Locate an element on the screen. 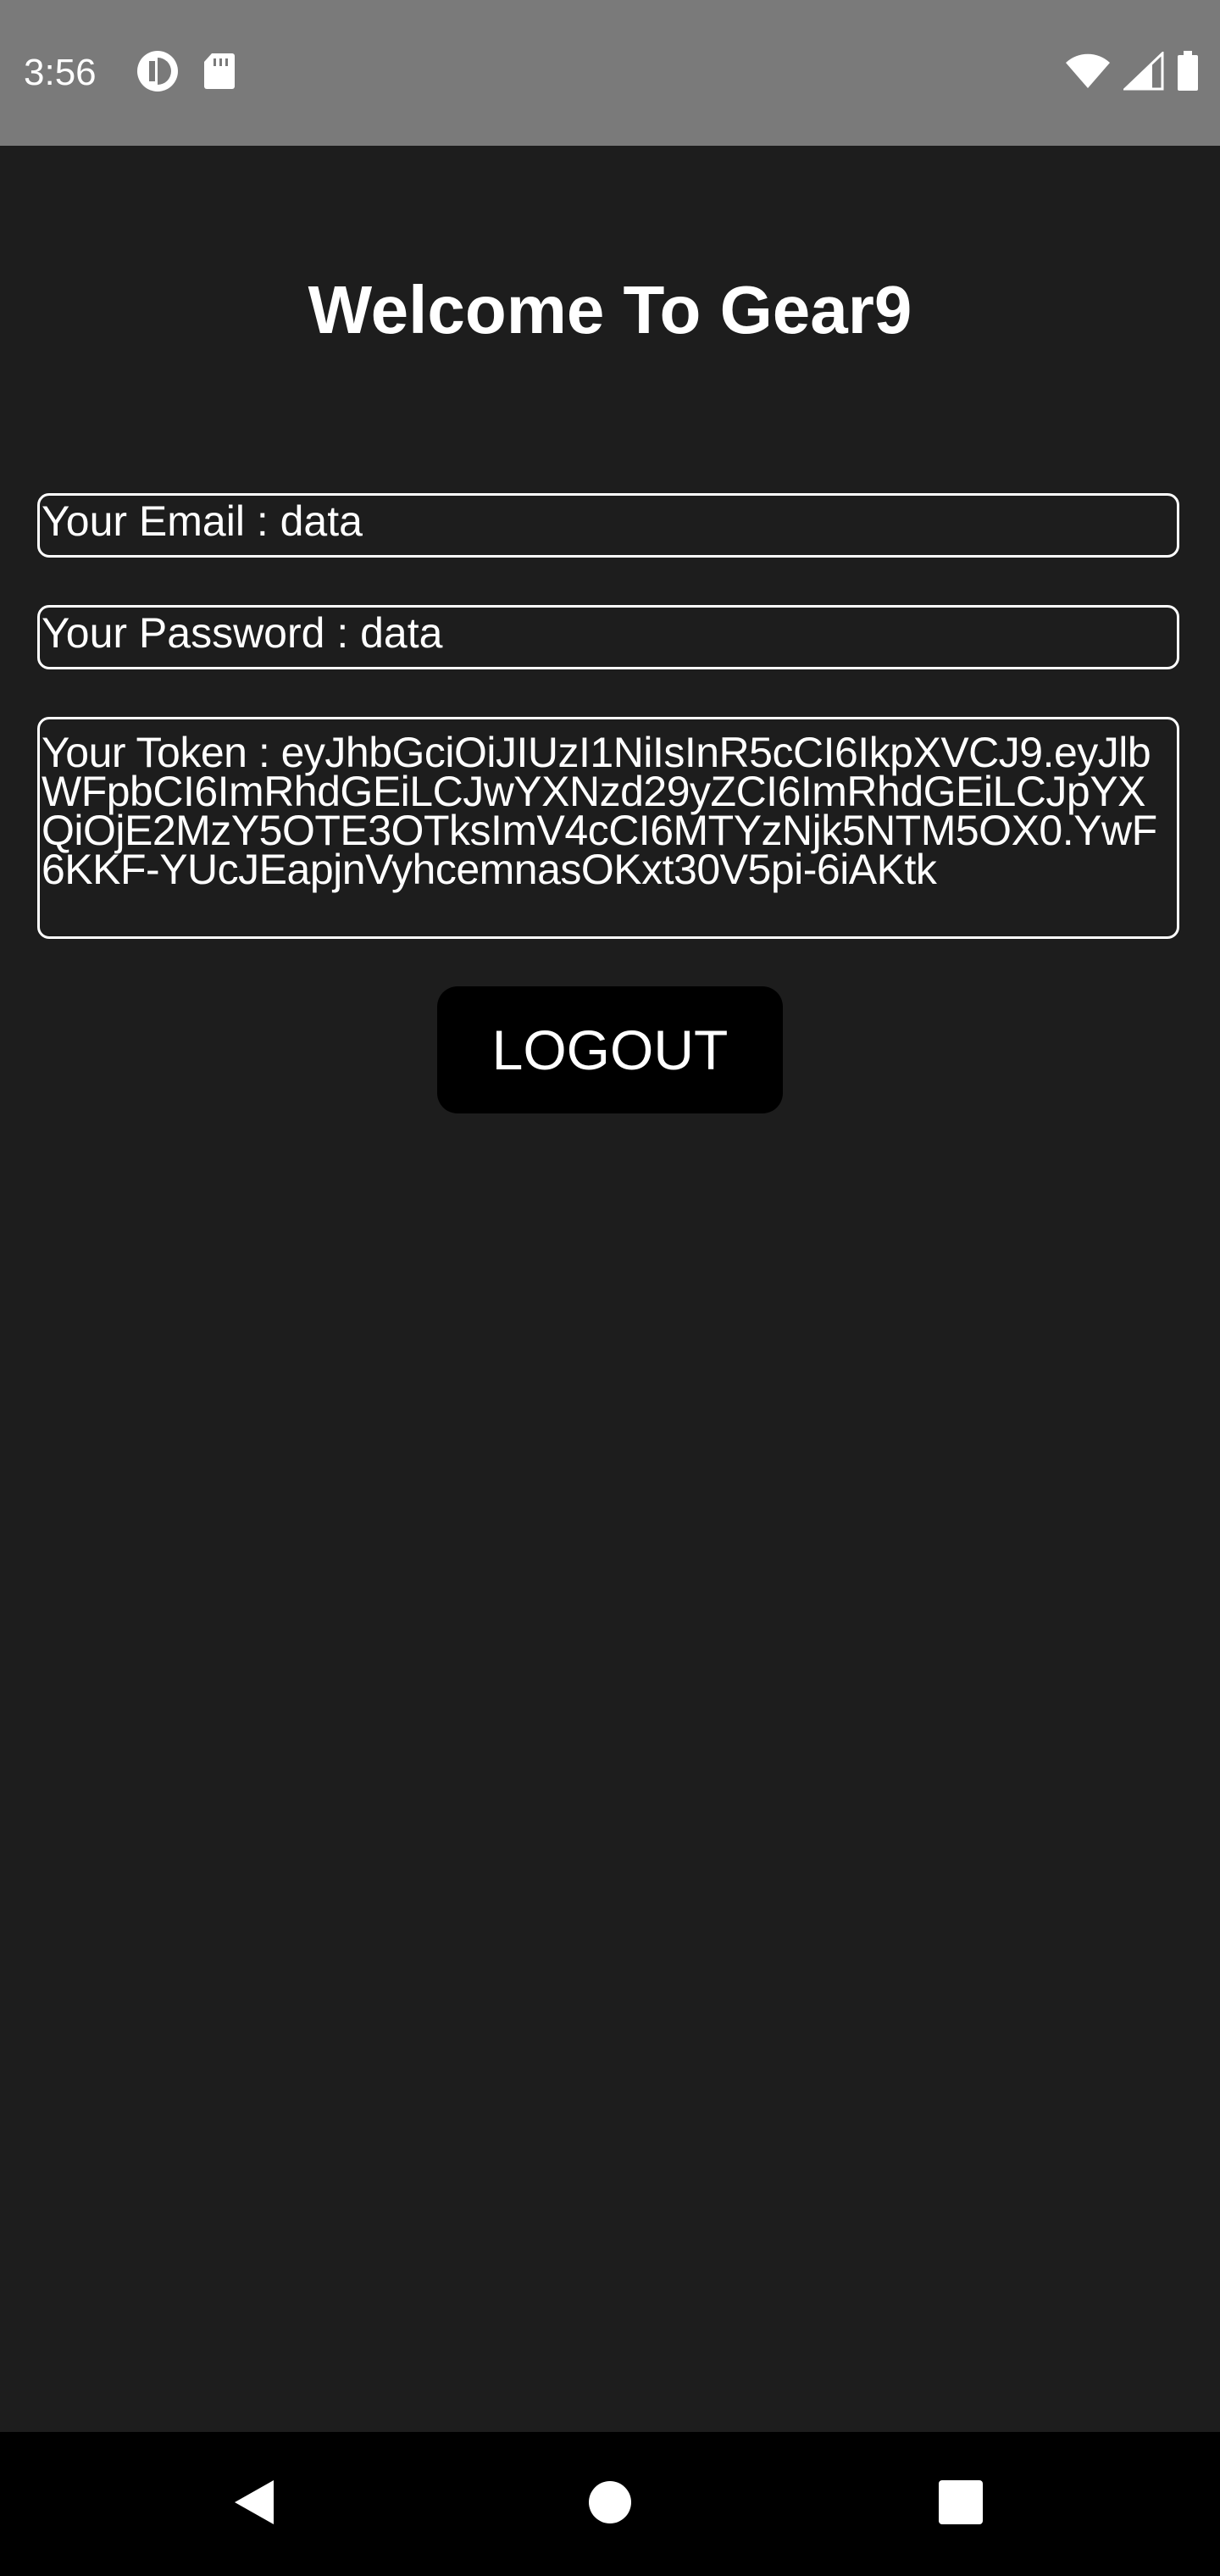 This screenshot has height=2576, width=1220. status-time: 3:56 is located at coordinates (60, 72).